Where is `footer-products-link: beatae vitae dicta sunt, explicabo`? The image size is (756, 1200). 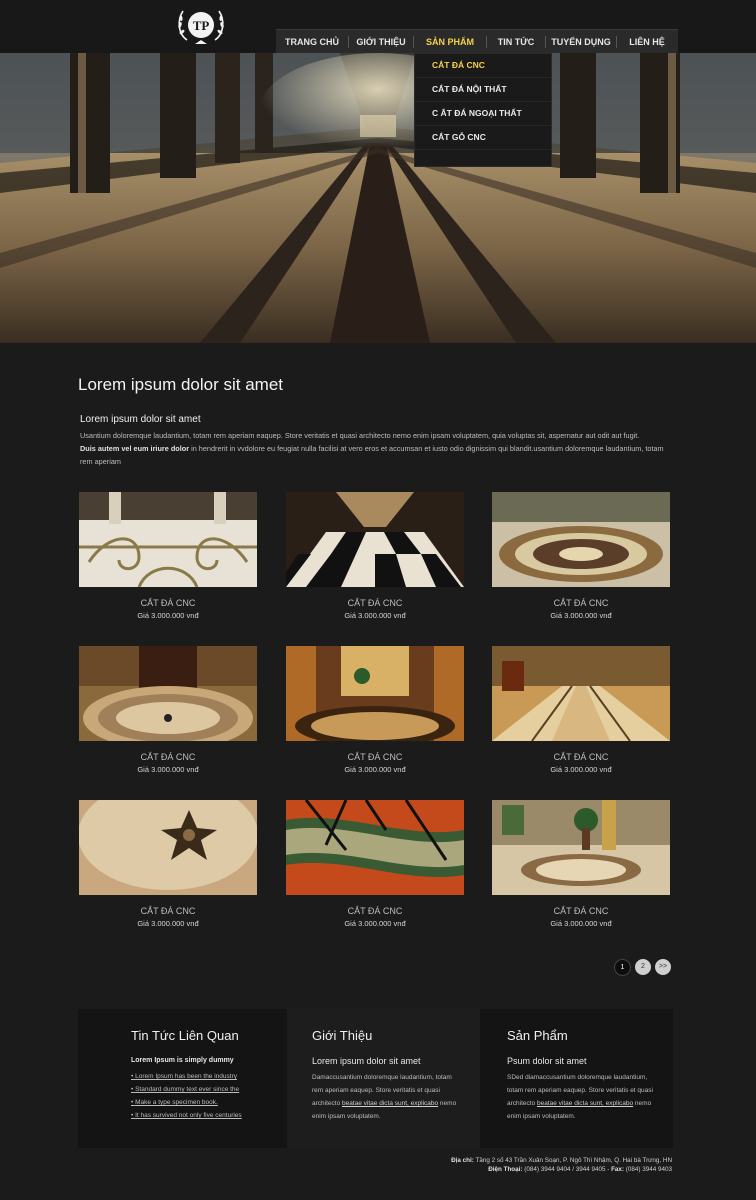 footer-products-link: beatae vitae dicta sunt, explicabo is located at coordinates (585, 1103).